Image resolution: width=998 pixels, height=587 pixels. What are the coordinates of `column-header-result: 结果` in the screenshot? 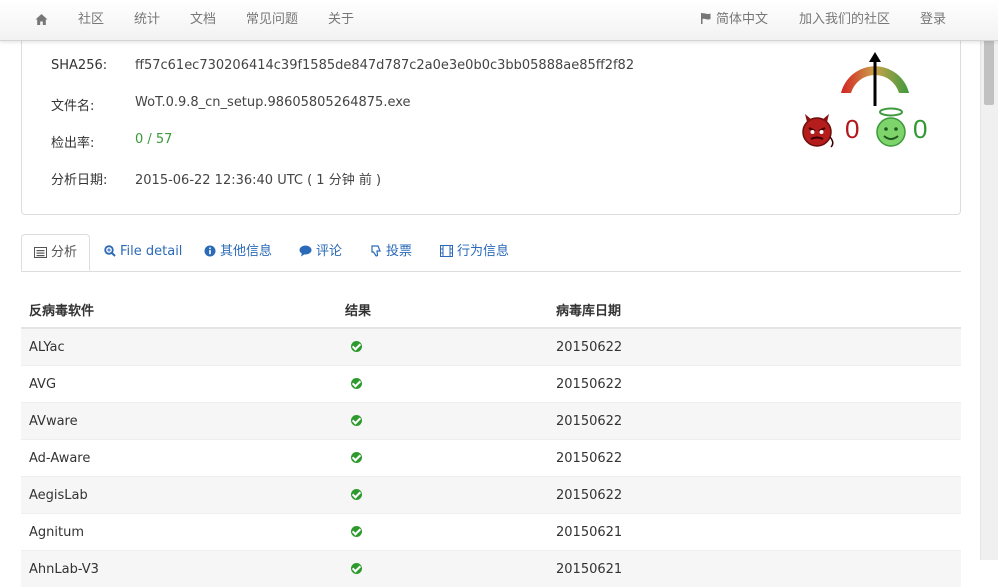 It's located at (442, 309).